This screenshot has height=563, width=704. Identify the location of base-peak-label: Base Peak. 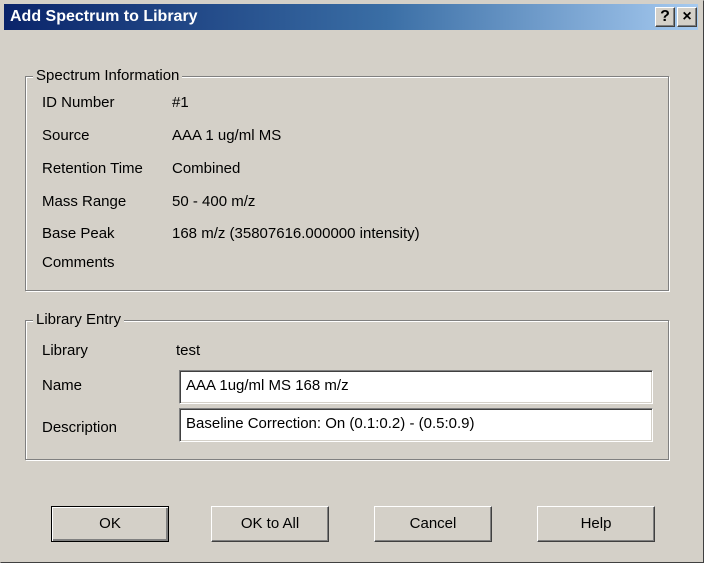
(78, 233).